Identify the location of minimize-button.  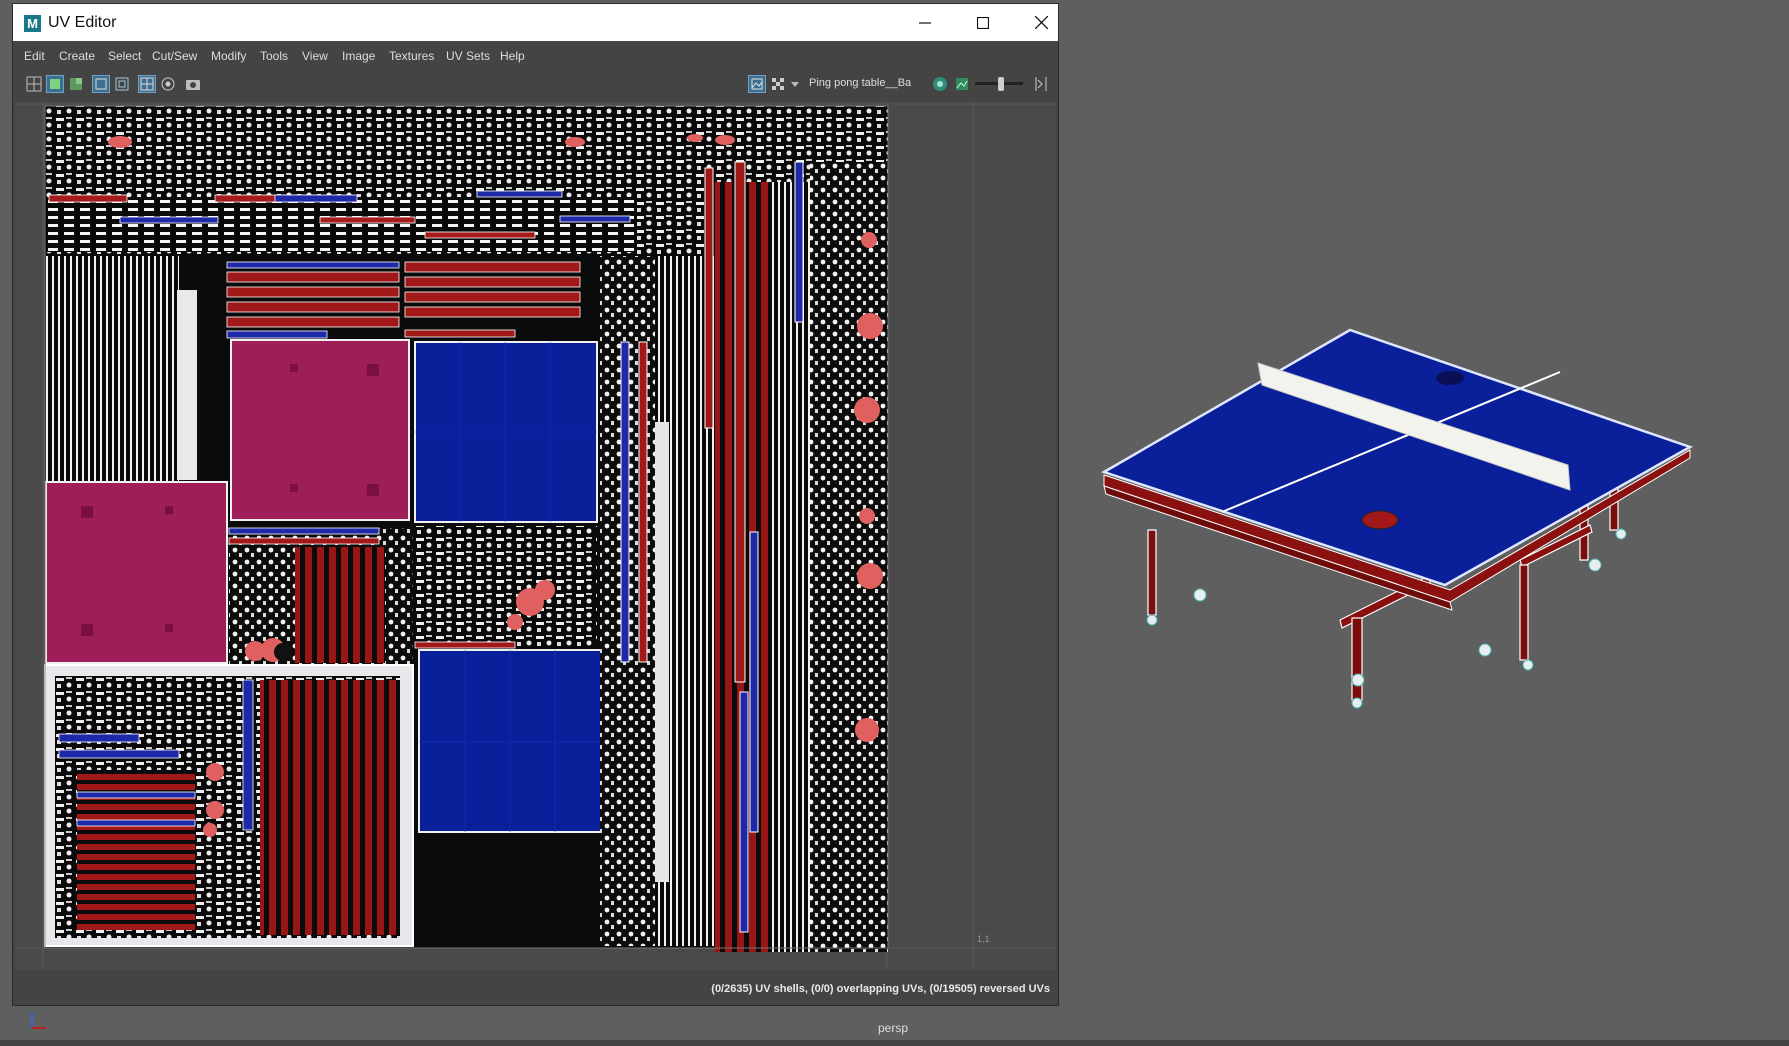
(925, 22).